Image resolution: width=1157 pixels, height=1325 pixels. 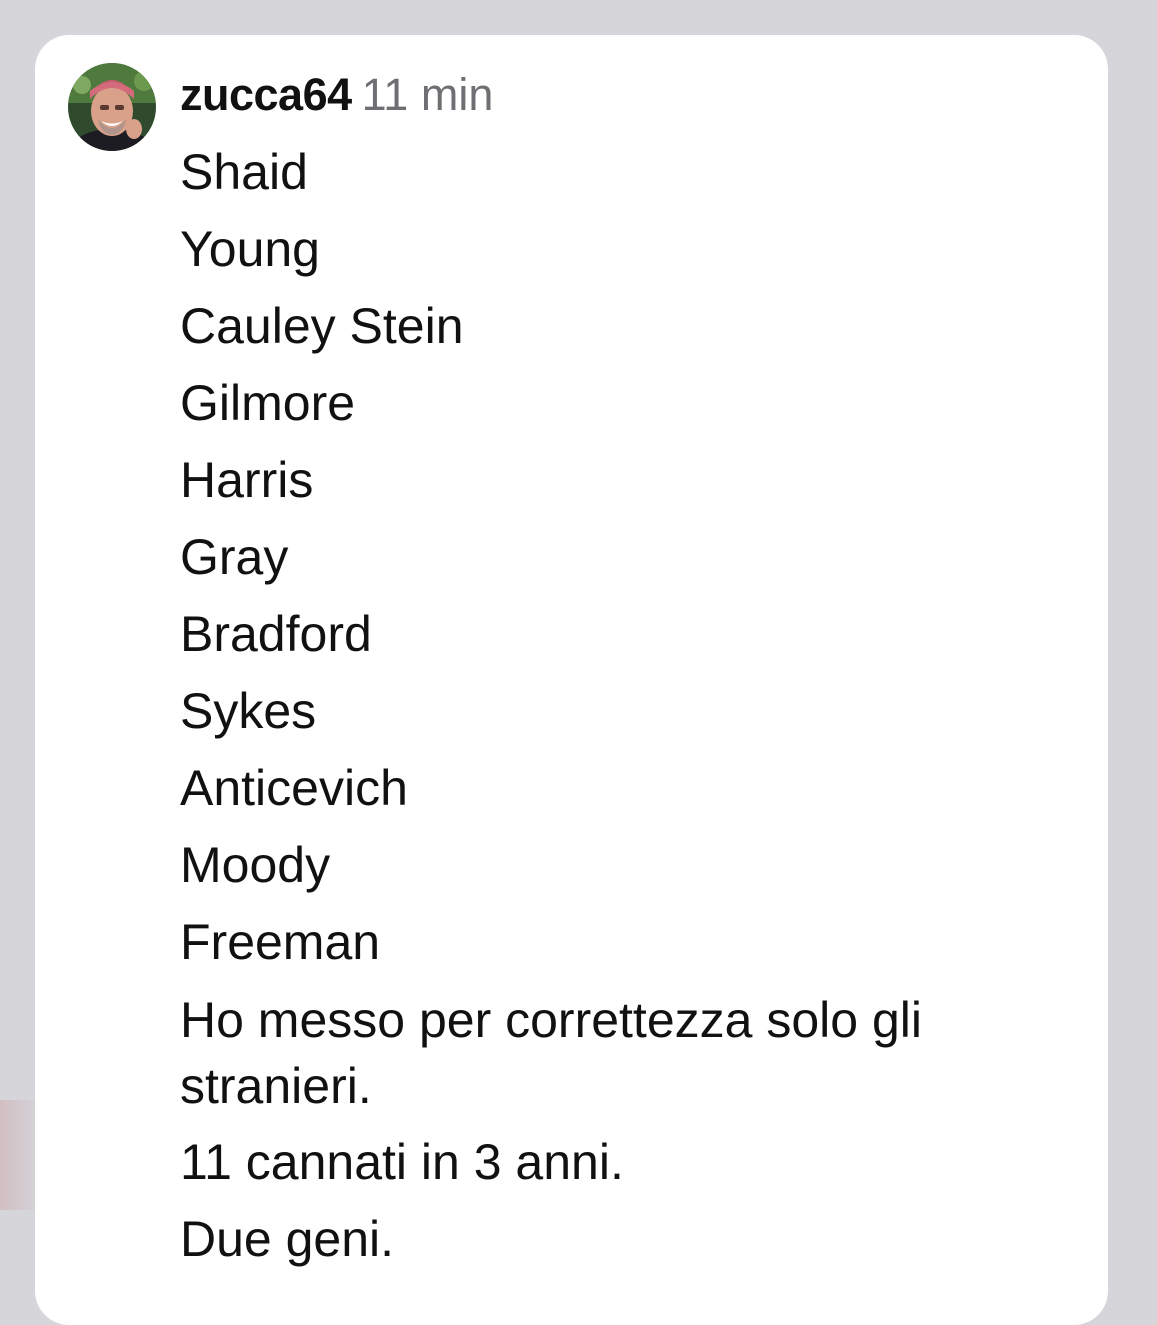 What do you see at coordinates (247, 480) in the screenshot?
I see `comment-line: Harris` at bounding box center [247, 480].